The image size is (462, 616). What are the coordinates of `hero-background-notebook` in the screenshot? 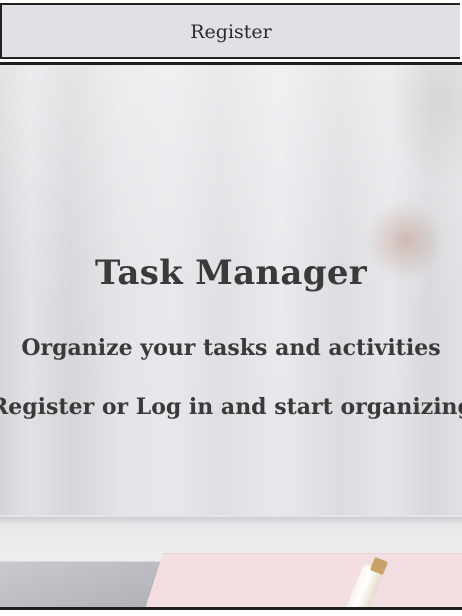 It's located at (299, 581).